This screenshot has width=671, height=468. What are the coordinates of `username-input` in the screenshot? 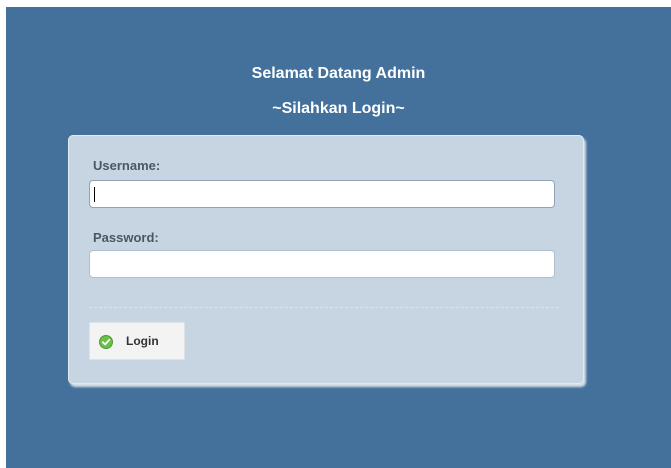 It's located at (322, 194).